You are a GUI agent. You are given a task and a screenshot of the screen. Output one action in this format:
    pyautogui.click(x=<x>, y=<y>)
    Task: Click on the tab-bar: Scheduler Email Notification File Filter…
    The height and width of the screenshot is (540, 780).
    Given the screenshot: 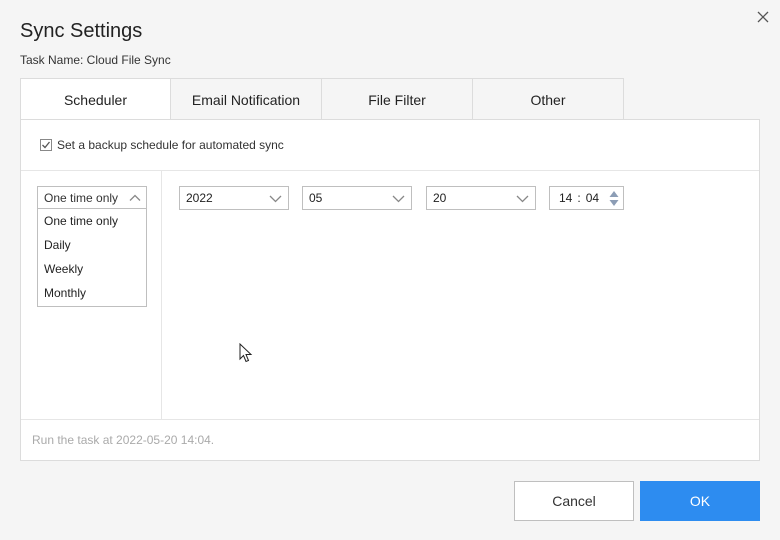 What is the action you would take?
    pyautogui.click(x=322, y=99)
    